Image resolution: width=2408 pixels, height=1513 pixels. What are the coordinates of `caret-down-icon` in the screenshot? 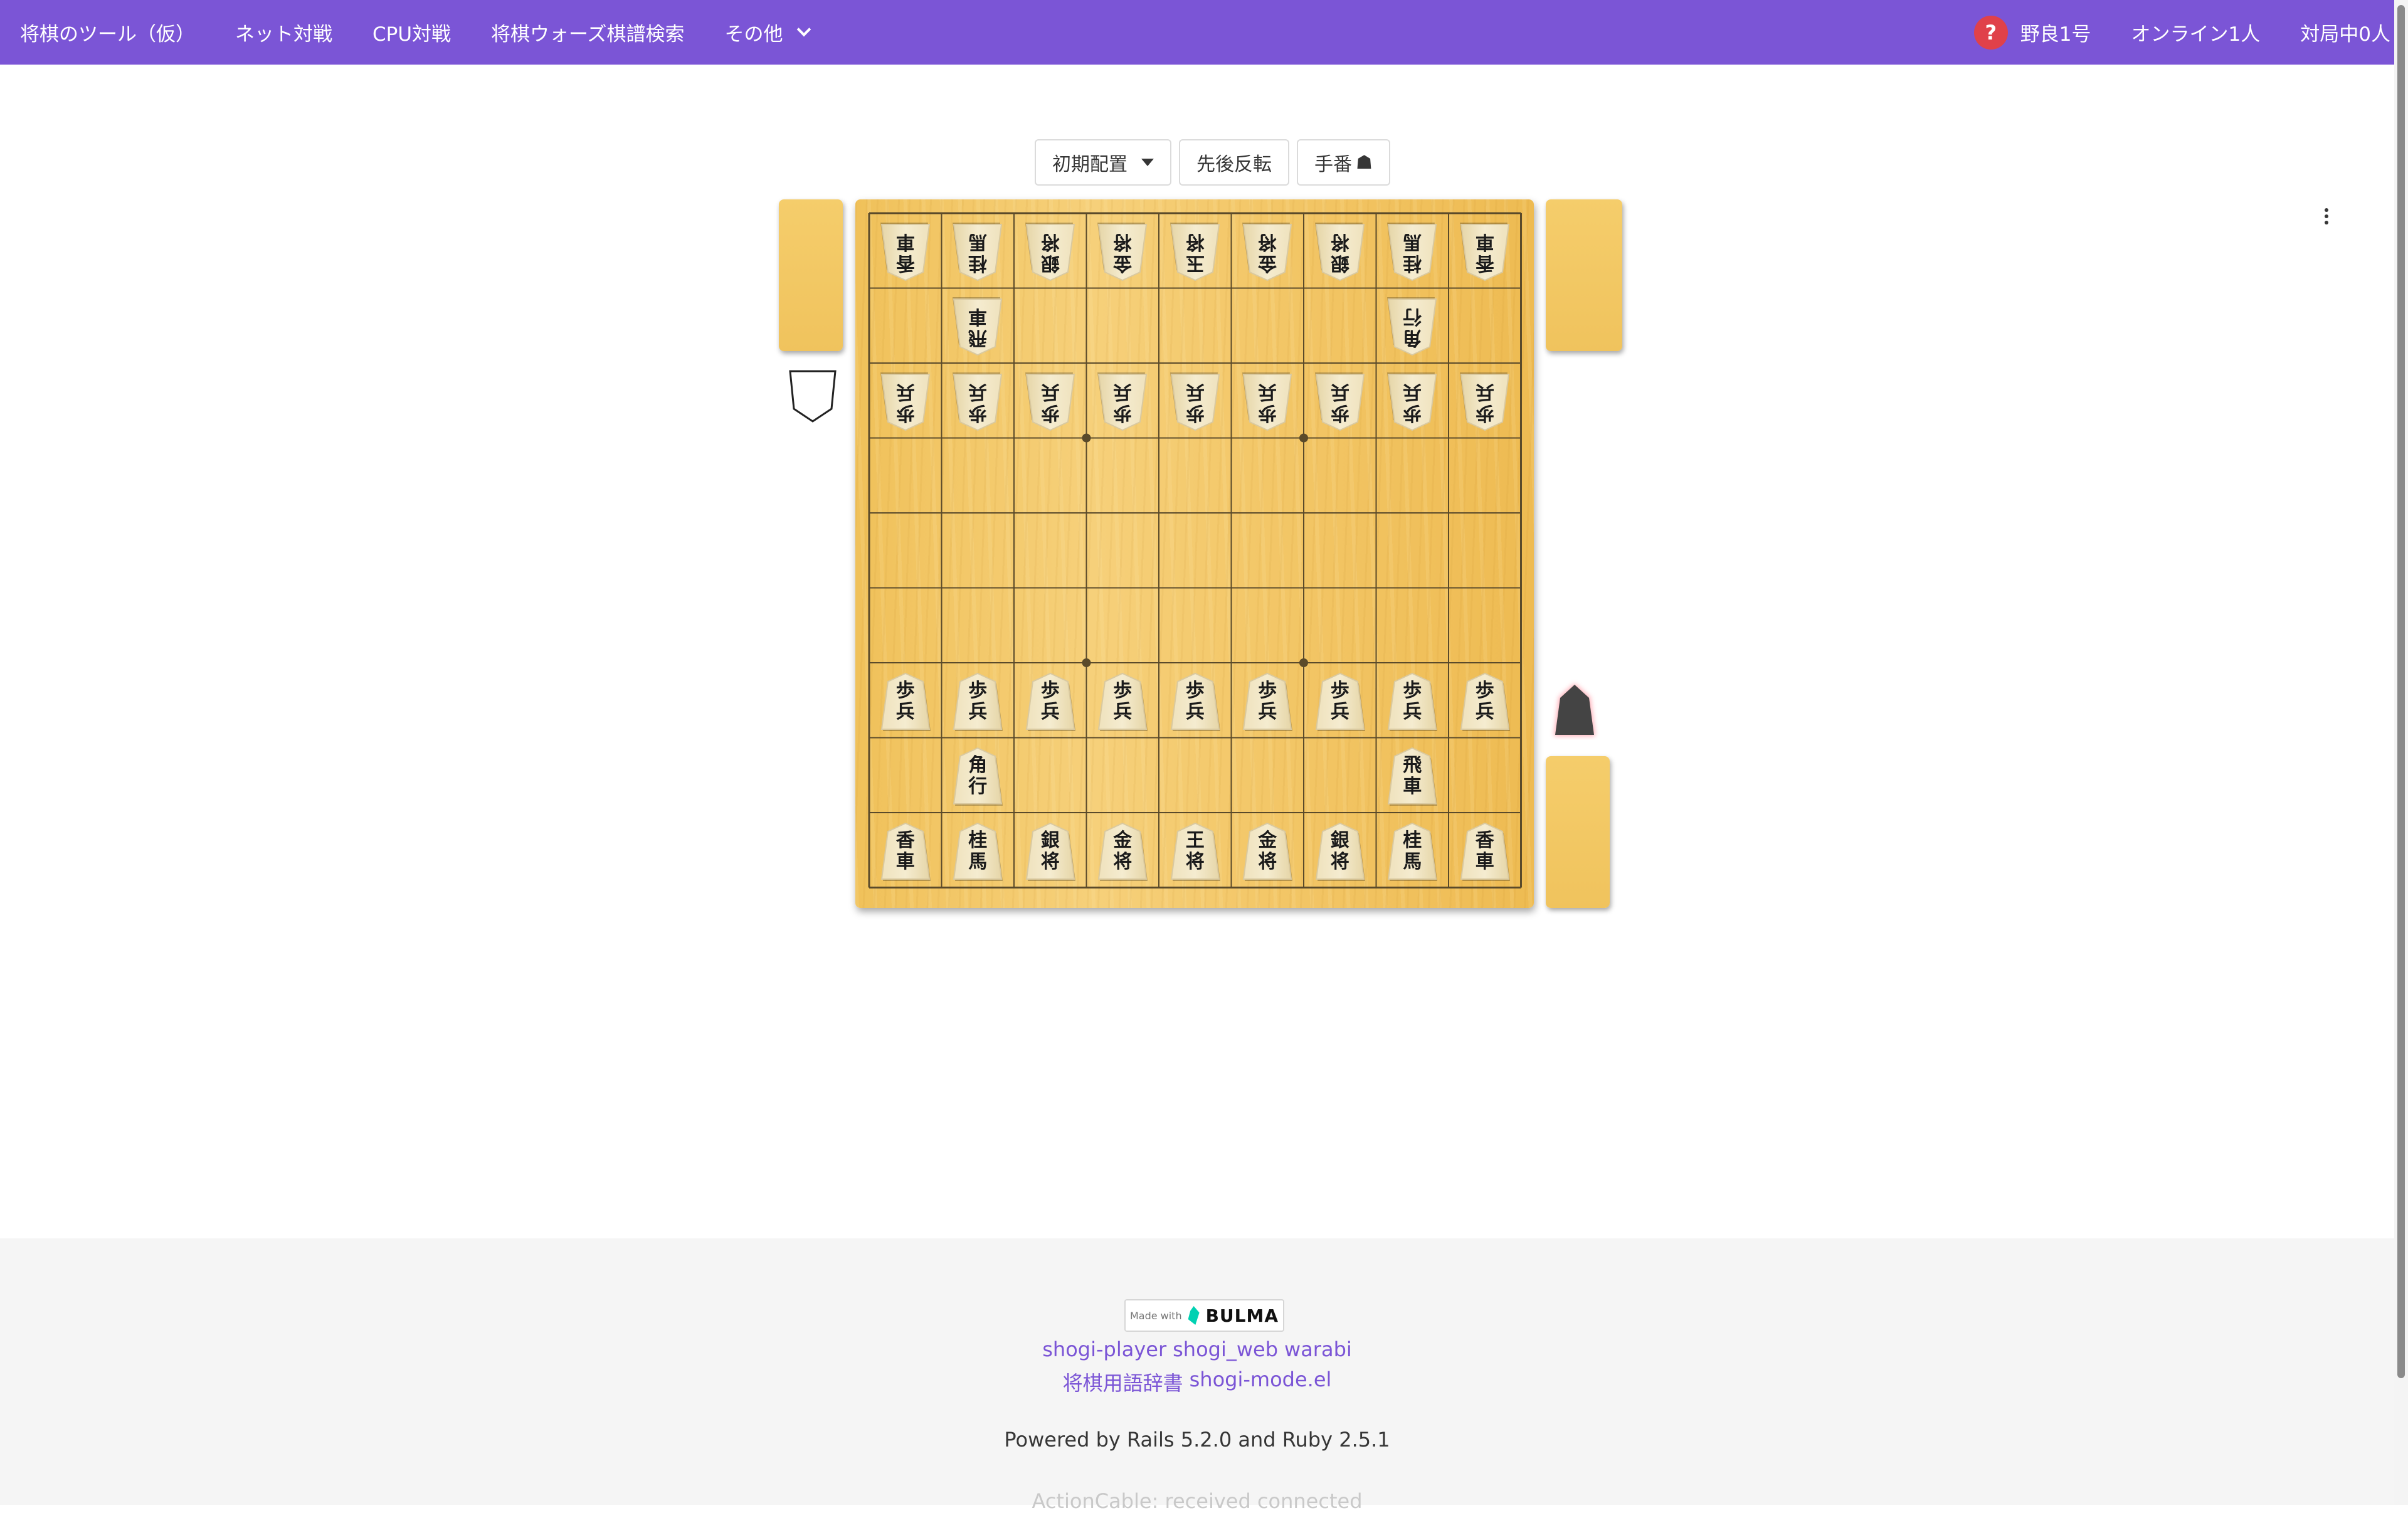 It's located at (1147, 162).